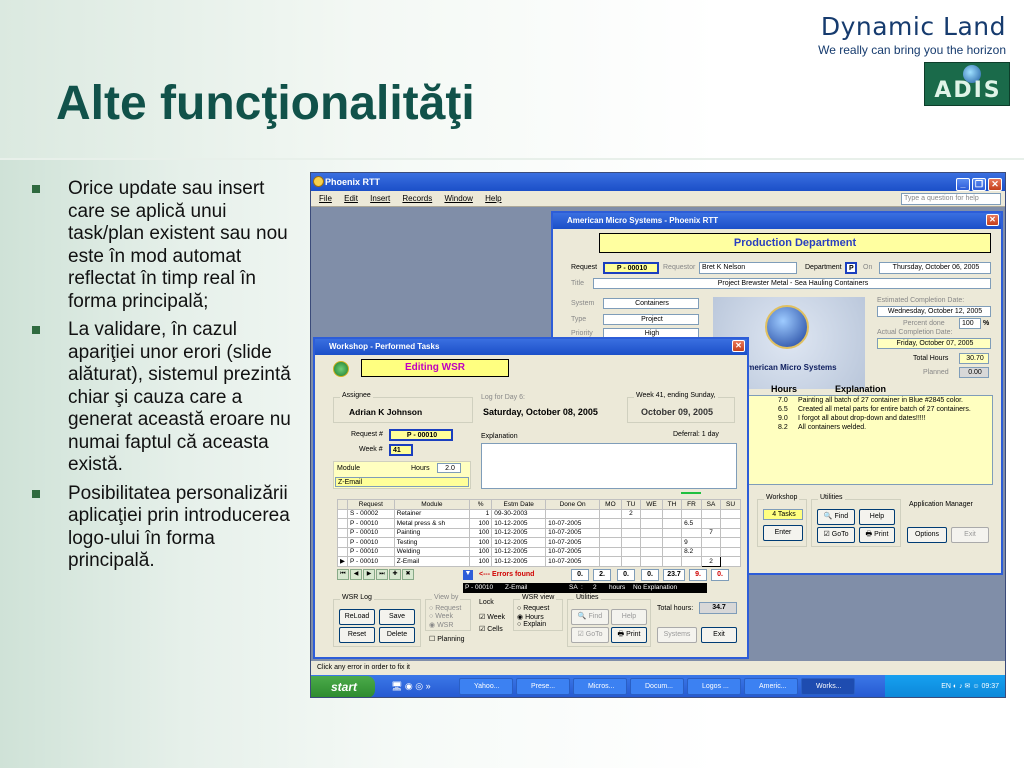  I want to click on viewby-week-radio: ○ Week, so click(441, 616).